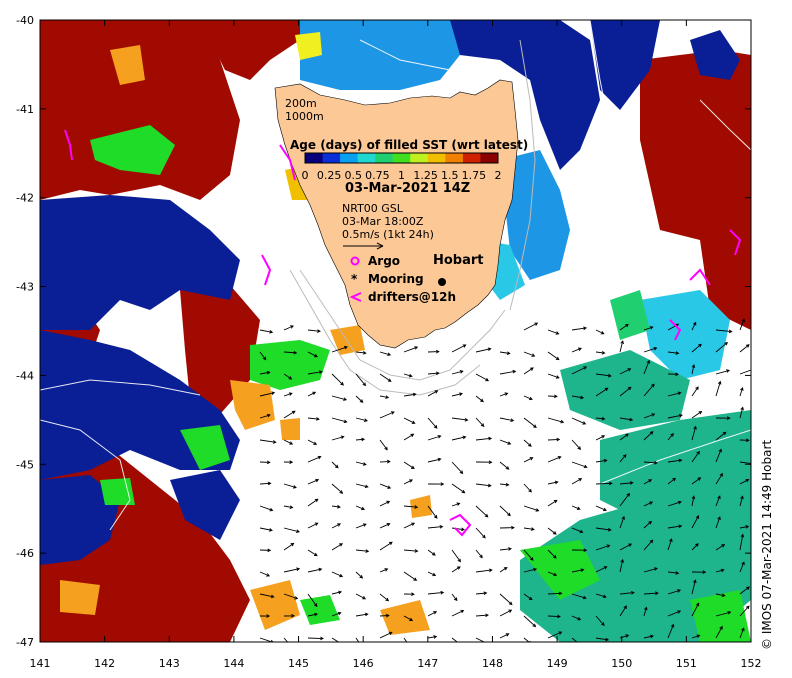  I want to click on credit-text: © IMOS 07-Mar-2021 14:49 Hobart, so click(767, 544).